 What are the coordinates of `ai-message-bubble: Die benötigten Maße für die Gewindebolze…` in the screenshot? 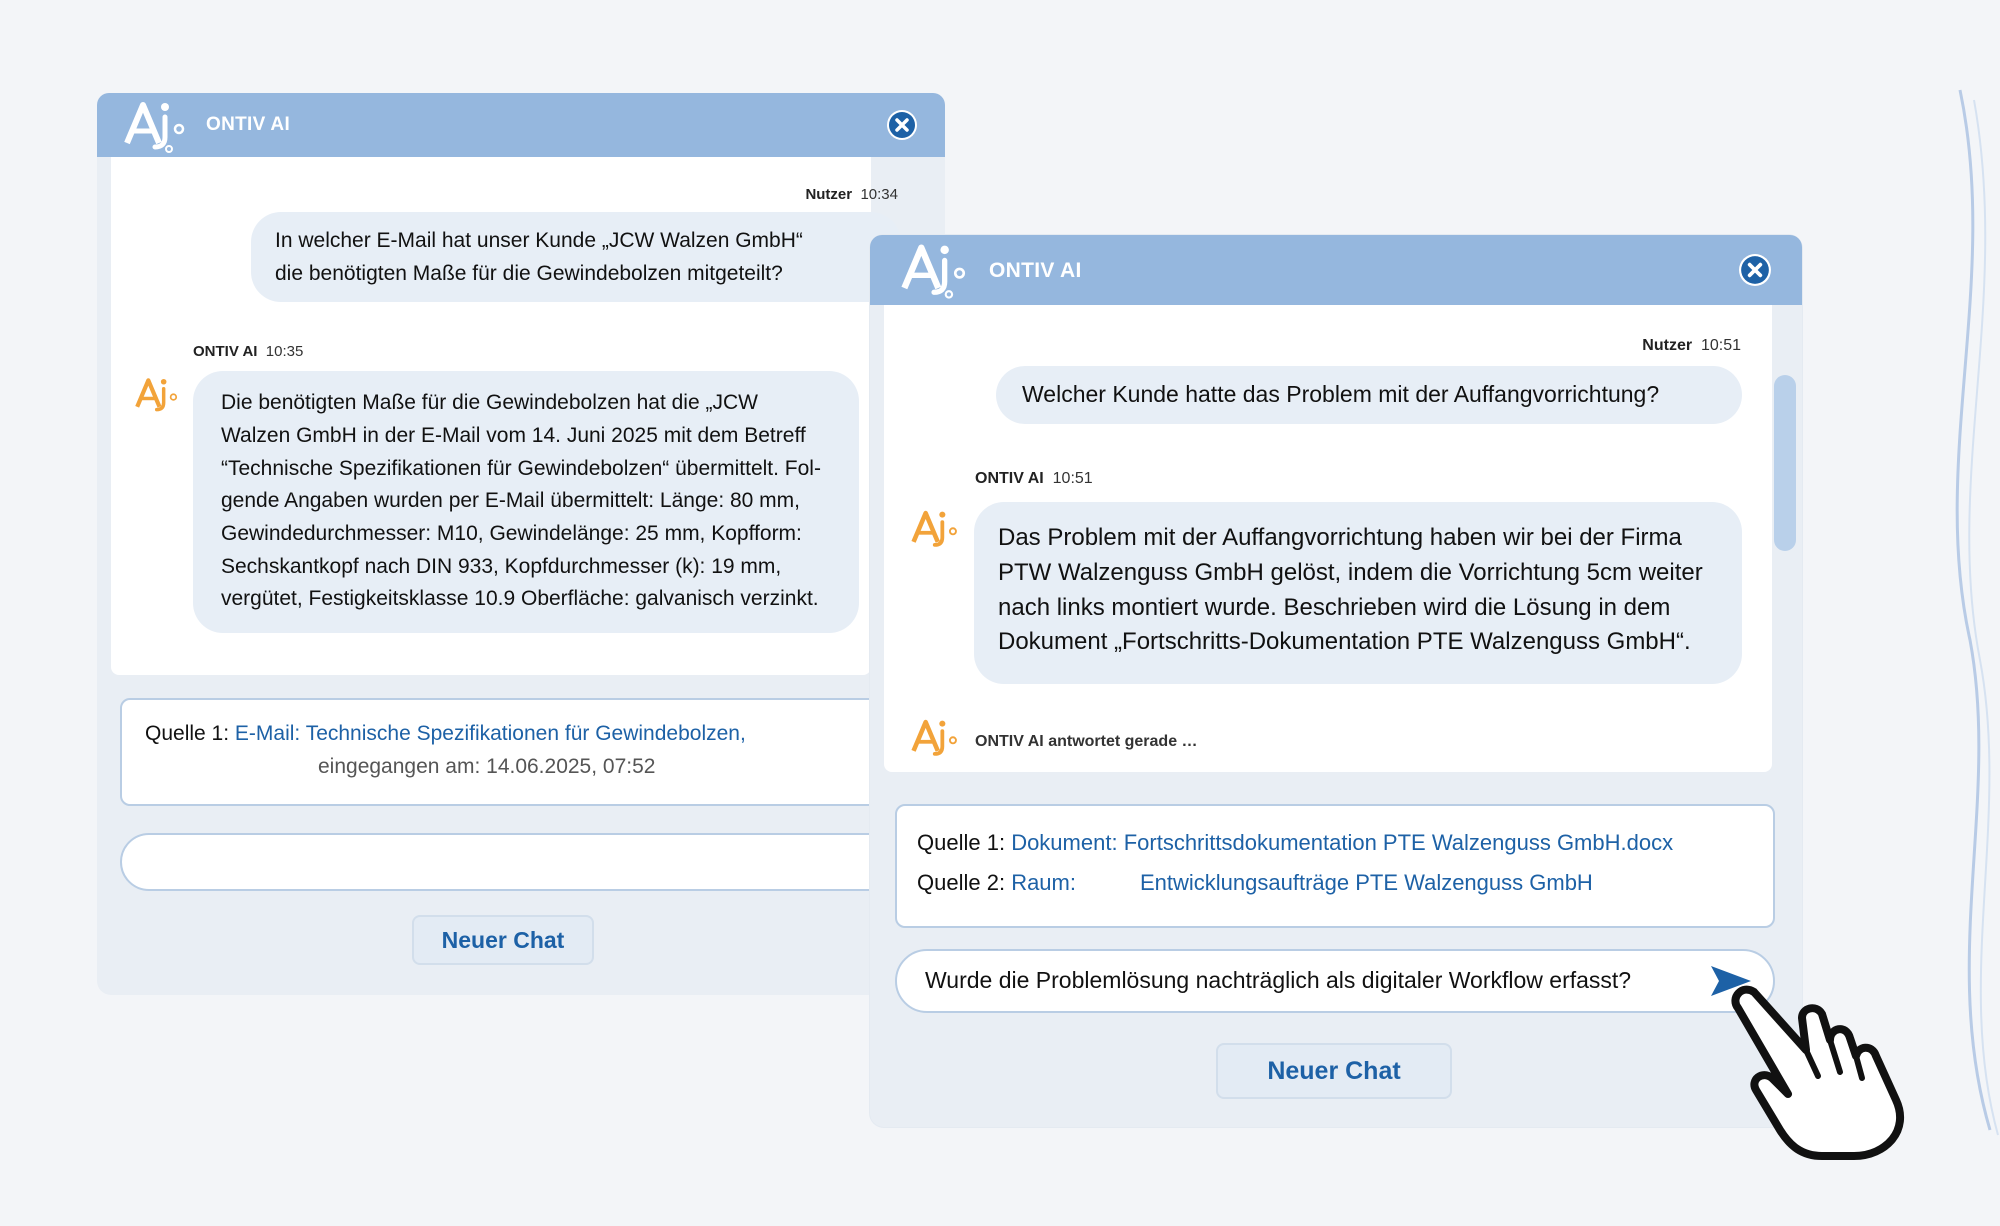 It's located at (526, 502).